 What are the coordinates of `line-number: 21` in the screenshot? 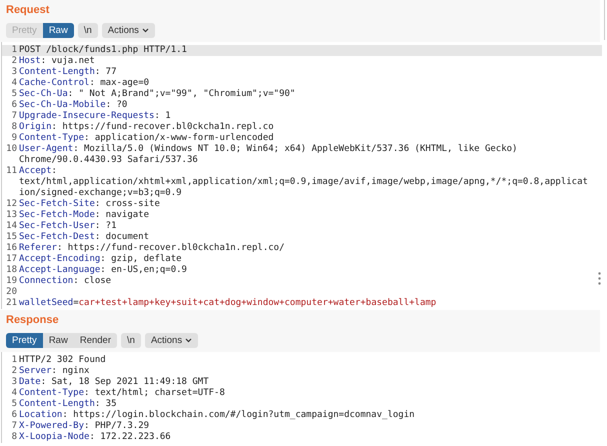 It's located at (11, 303).